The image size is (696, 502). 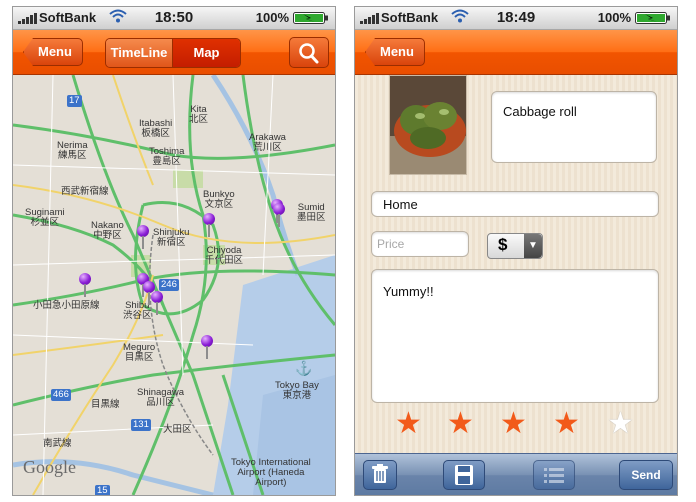 What do you see at coordinates (57, 443) in the screenshot?
I see `map-label-nambu-line: 南武線` at bounding box center [57, 443].